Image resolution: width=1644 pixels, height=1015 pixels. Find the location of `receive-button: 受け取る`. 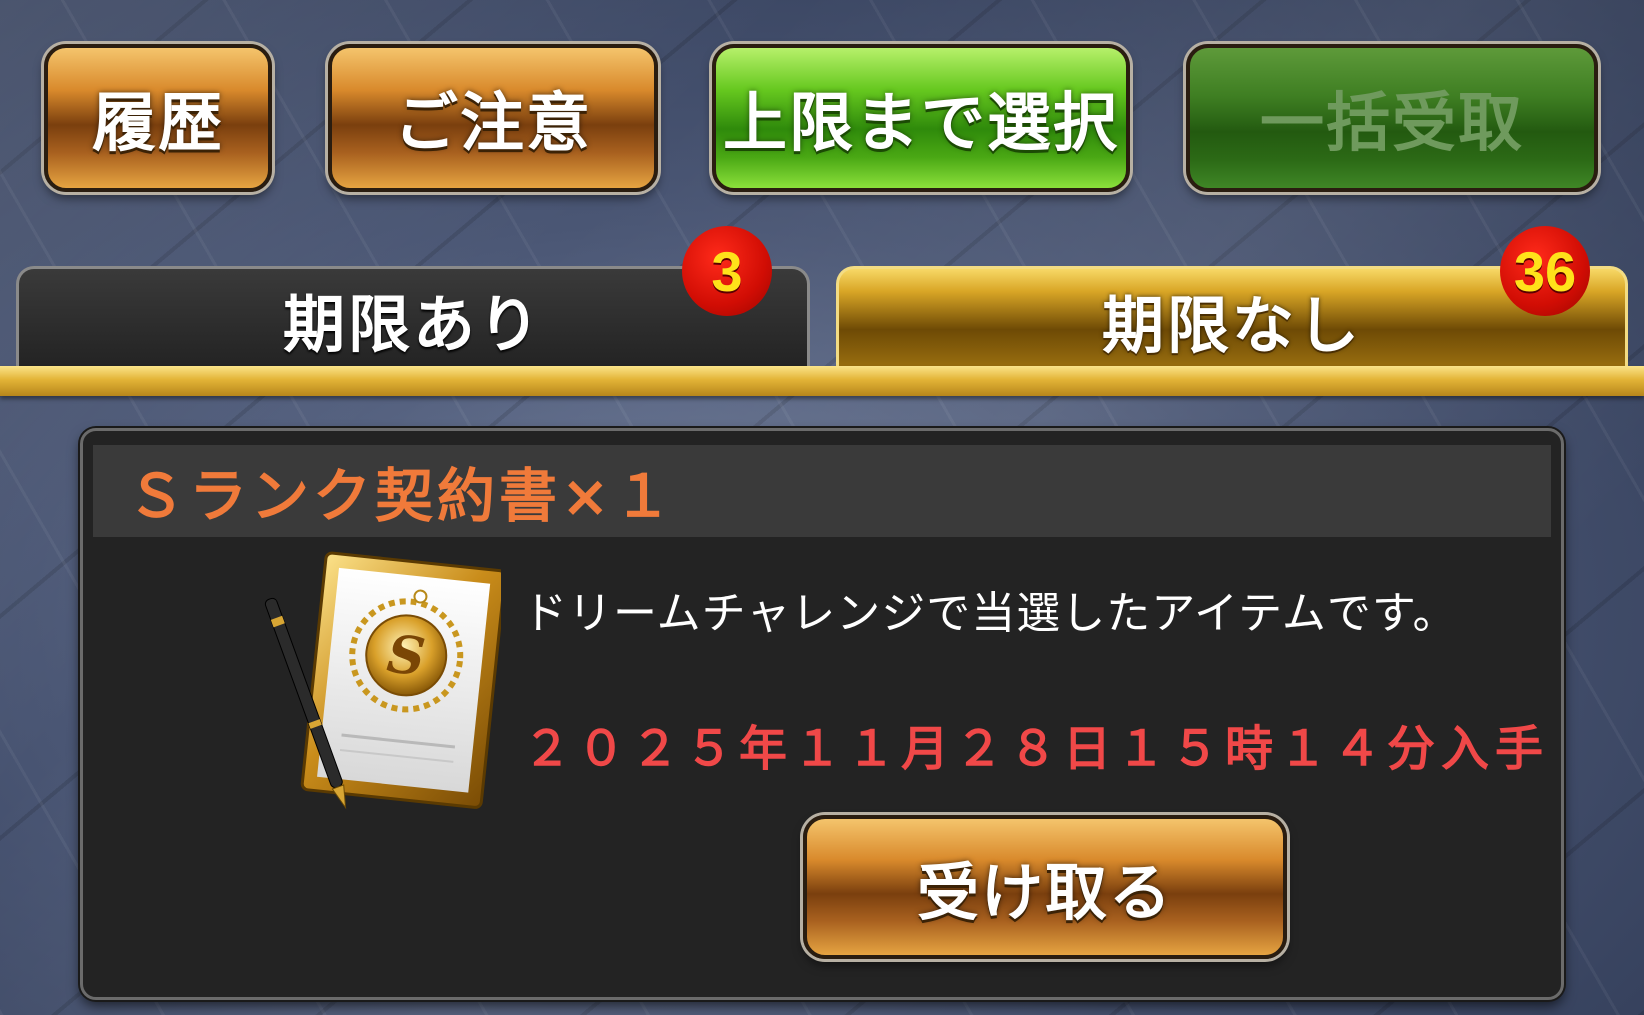

receive-button: 受け取る is located at coordinates (1045, 887).